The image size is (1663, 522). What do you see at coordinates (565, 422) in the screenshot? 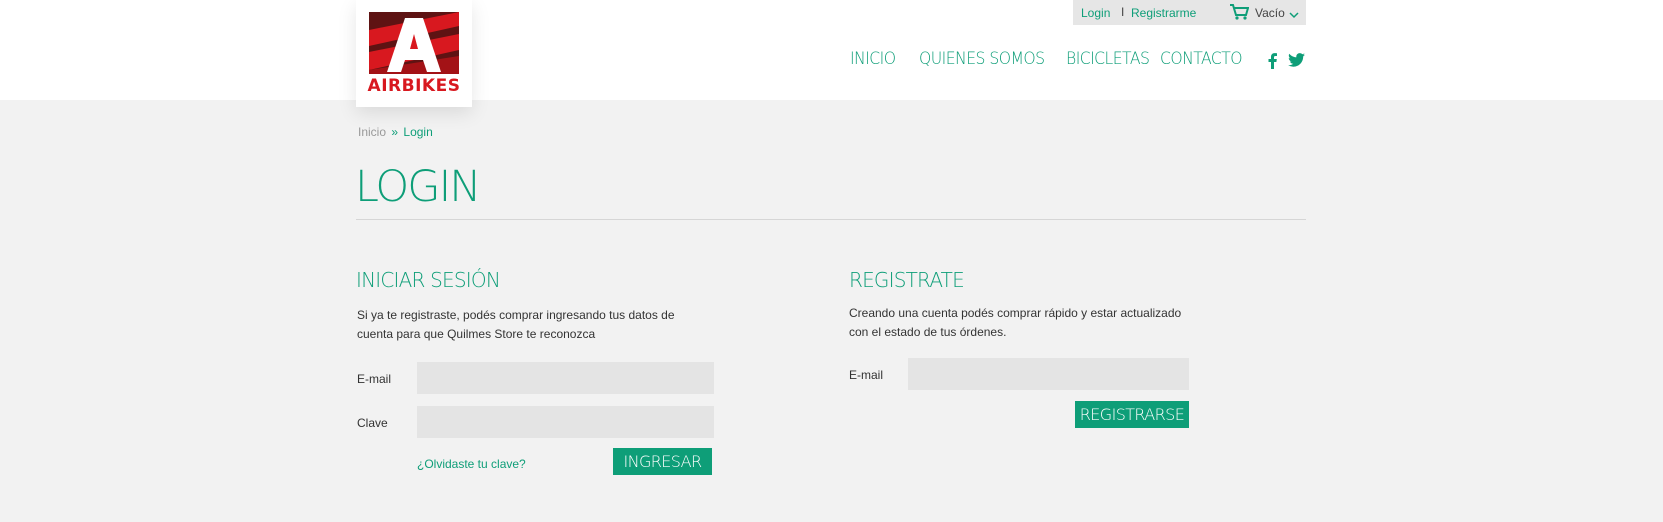
I see `login-password-field` at bounding box center [565, 422].